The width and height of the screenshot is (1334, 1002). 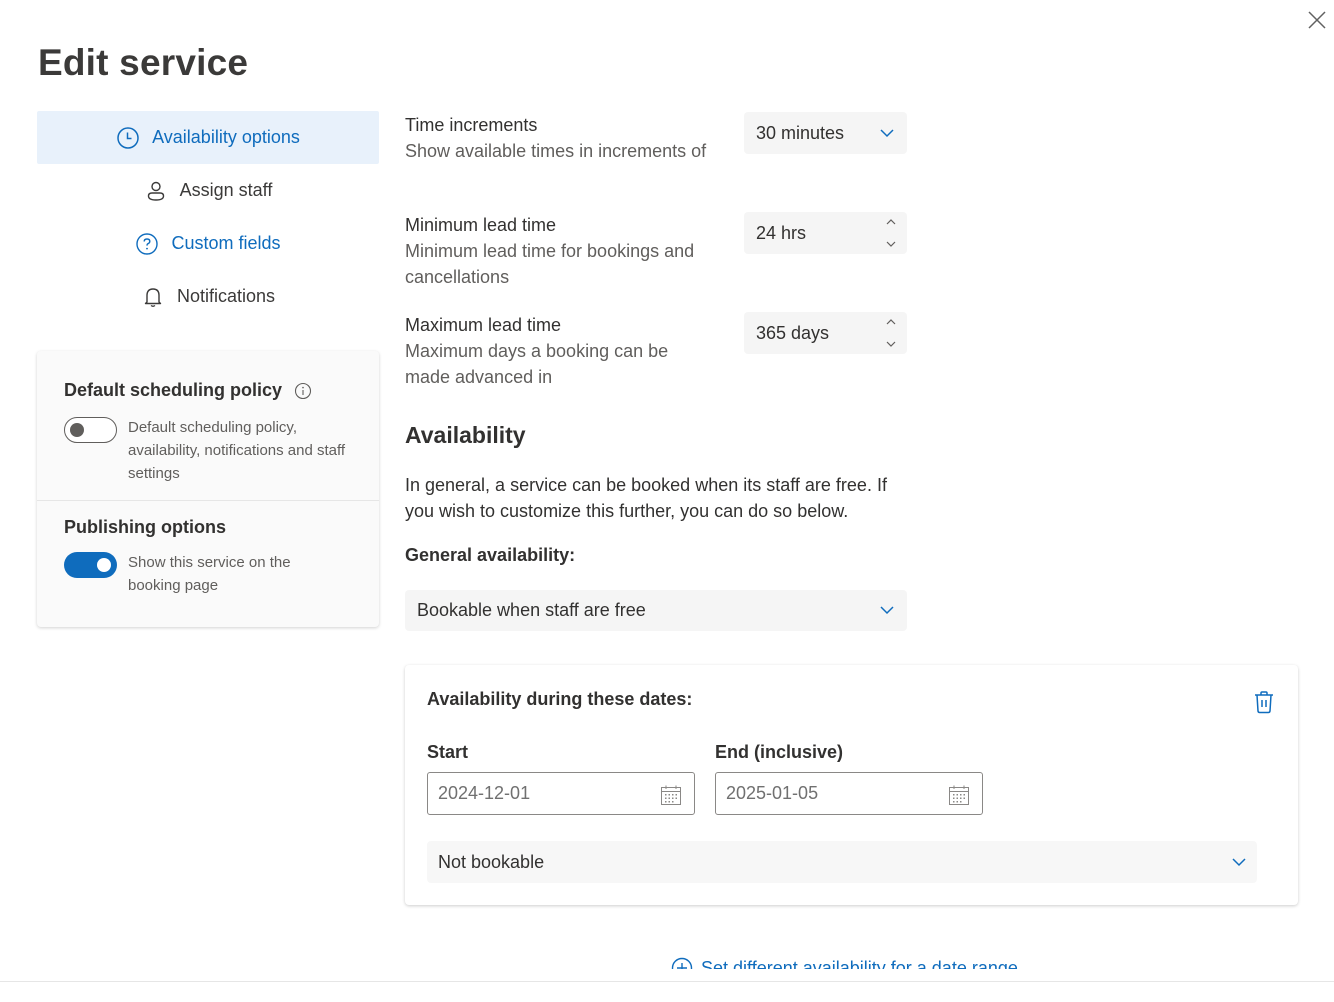 I want to click on nav-item-notifications: Notifications, so click(x=208, y=296).